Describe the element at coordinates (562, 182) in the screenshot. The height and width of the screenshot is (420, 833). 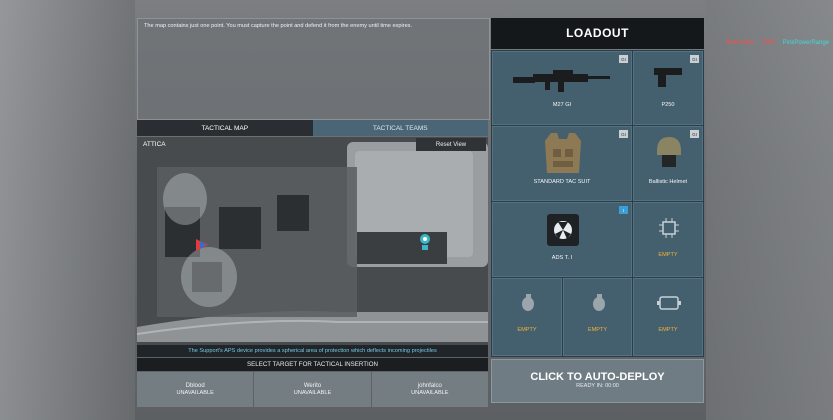
I see `armor-label: STANDARD TAC SUIT` at that location.